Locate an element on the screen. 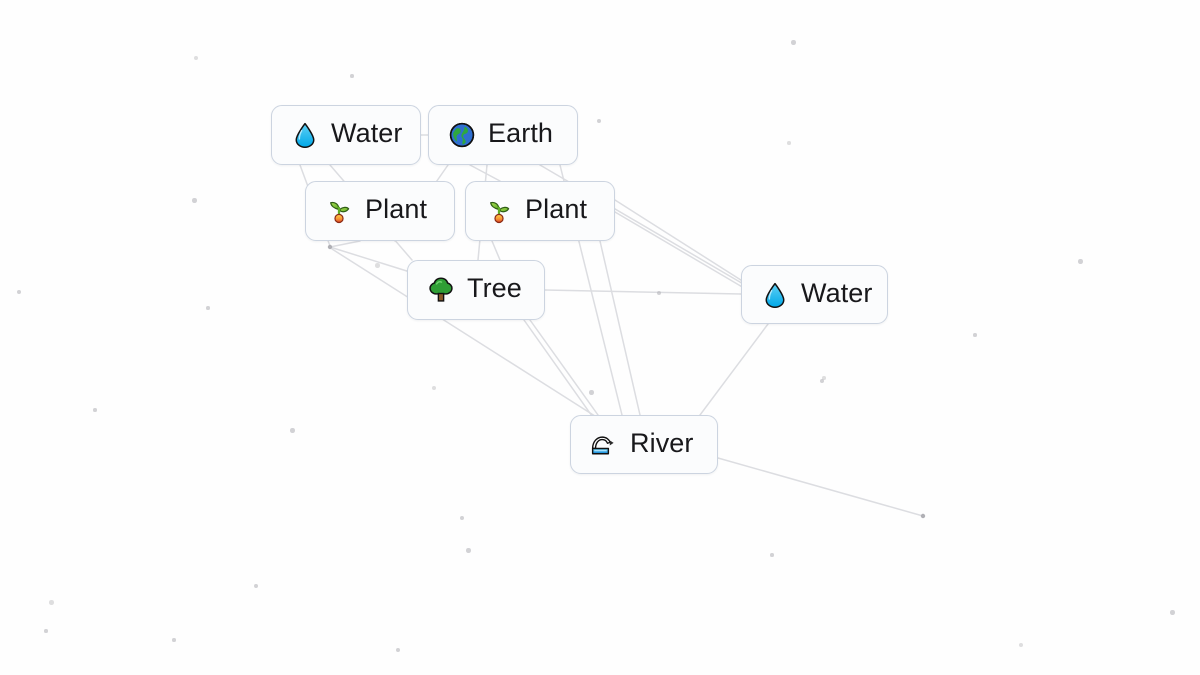 This screenshot has width=1200, height=675. element-card-tree: Tree is located at coordinates (476, 290).